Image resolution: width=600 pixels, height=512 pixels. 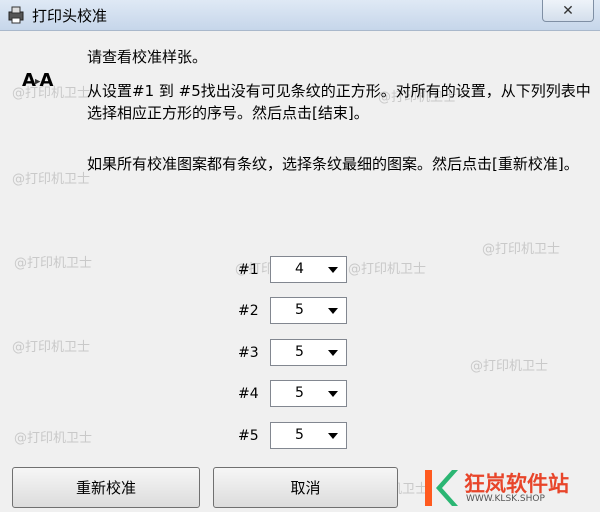 What do you see at coordinates (308, 352) in the screenshot?
I see `setting-select-3: 5` at bounding box center [308, 352].